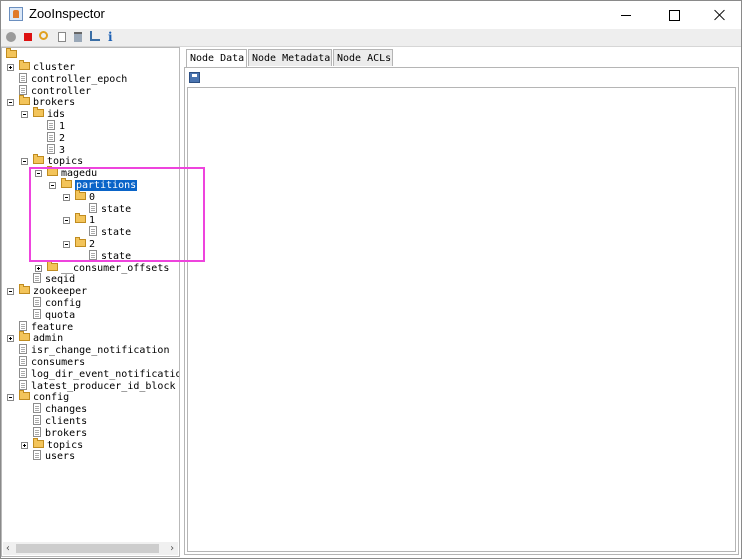  I want to click on tree-node-row: topics, so click(52, 161).